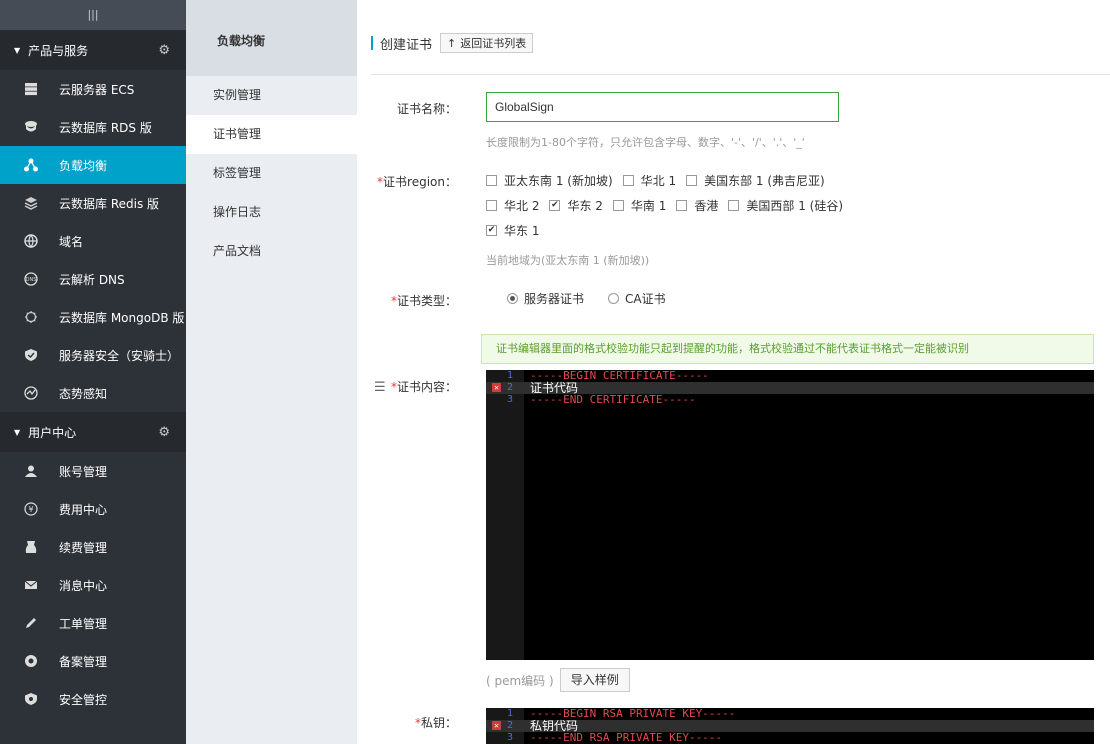 This screenshot has width=1110, height=744. I want to click on sidebar-item-load-balancer: 负载均衡, so click(93, 165).